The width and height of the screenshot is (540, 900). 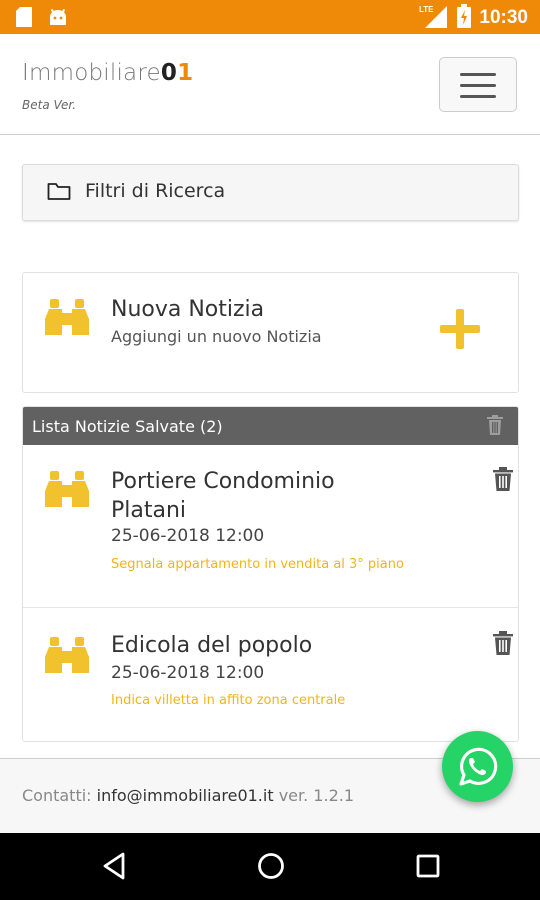 What do you see at coordinates (464, 18) in the screenshot?
I see `battery-icon` at bounding box center [464, 18].